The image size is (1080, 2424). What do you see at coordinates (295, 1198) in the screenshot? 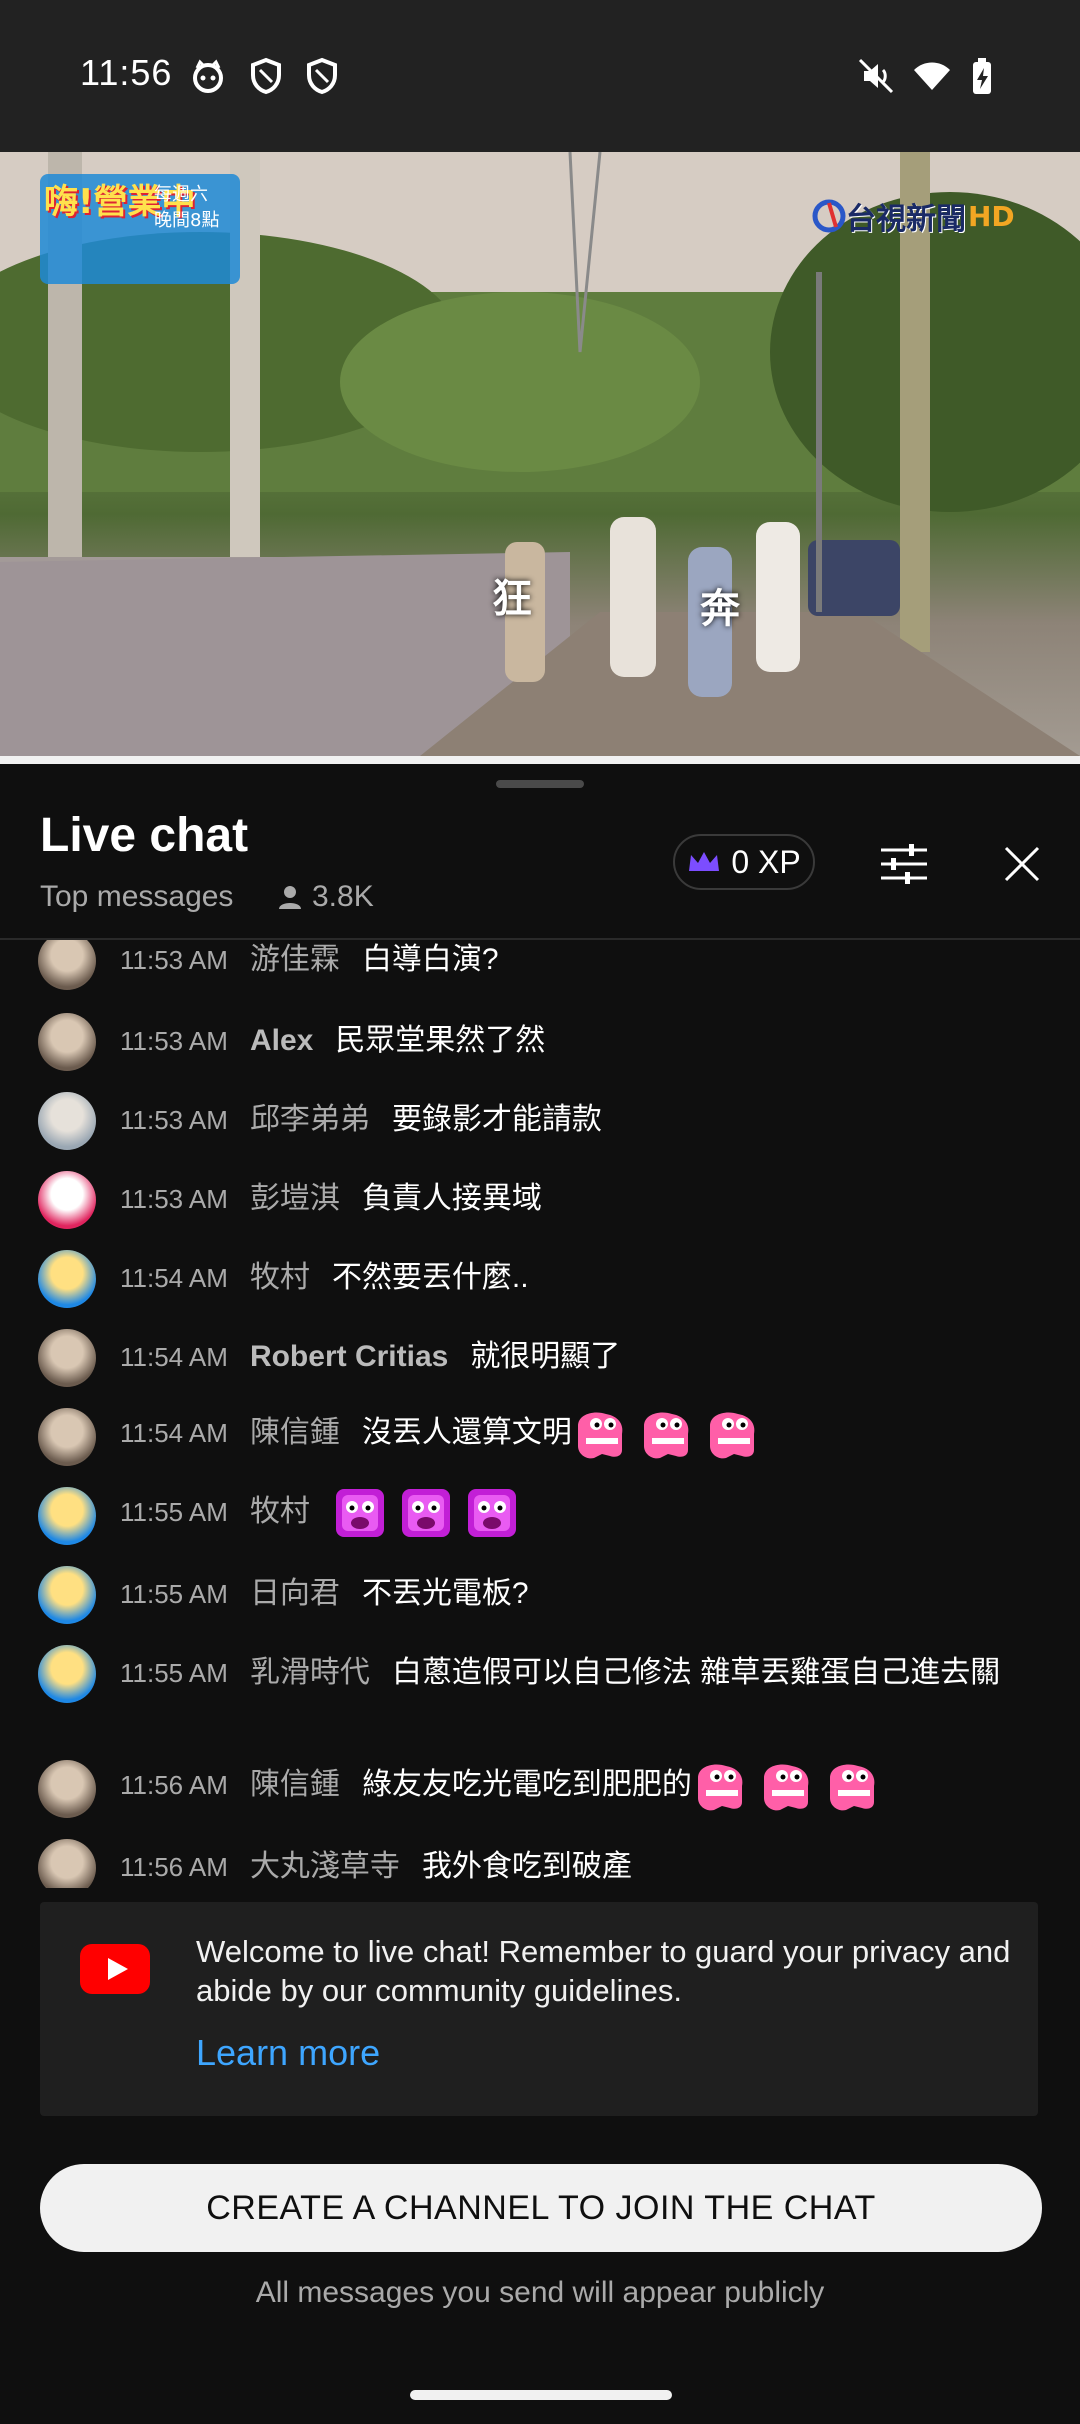
I see `message-author: 彭塏淇` at bounding box center [295, 1198].